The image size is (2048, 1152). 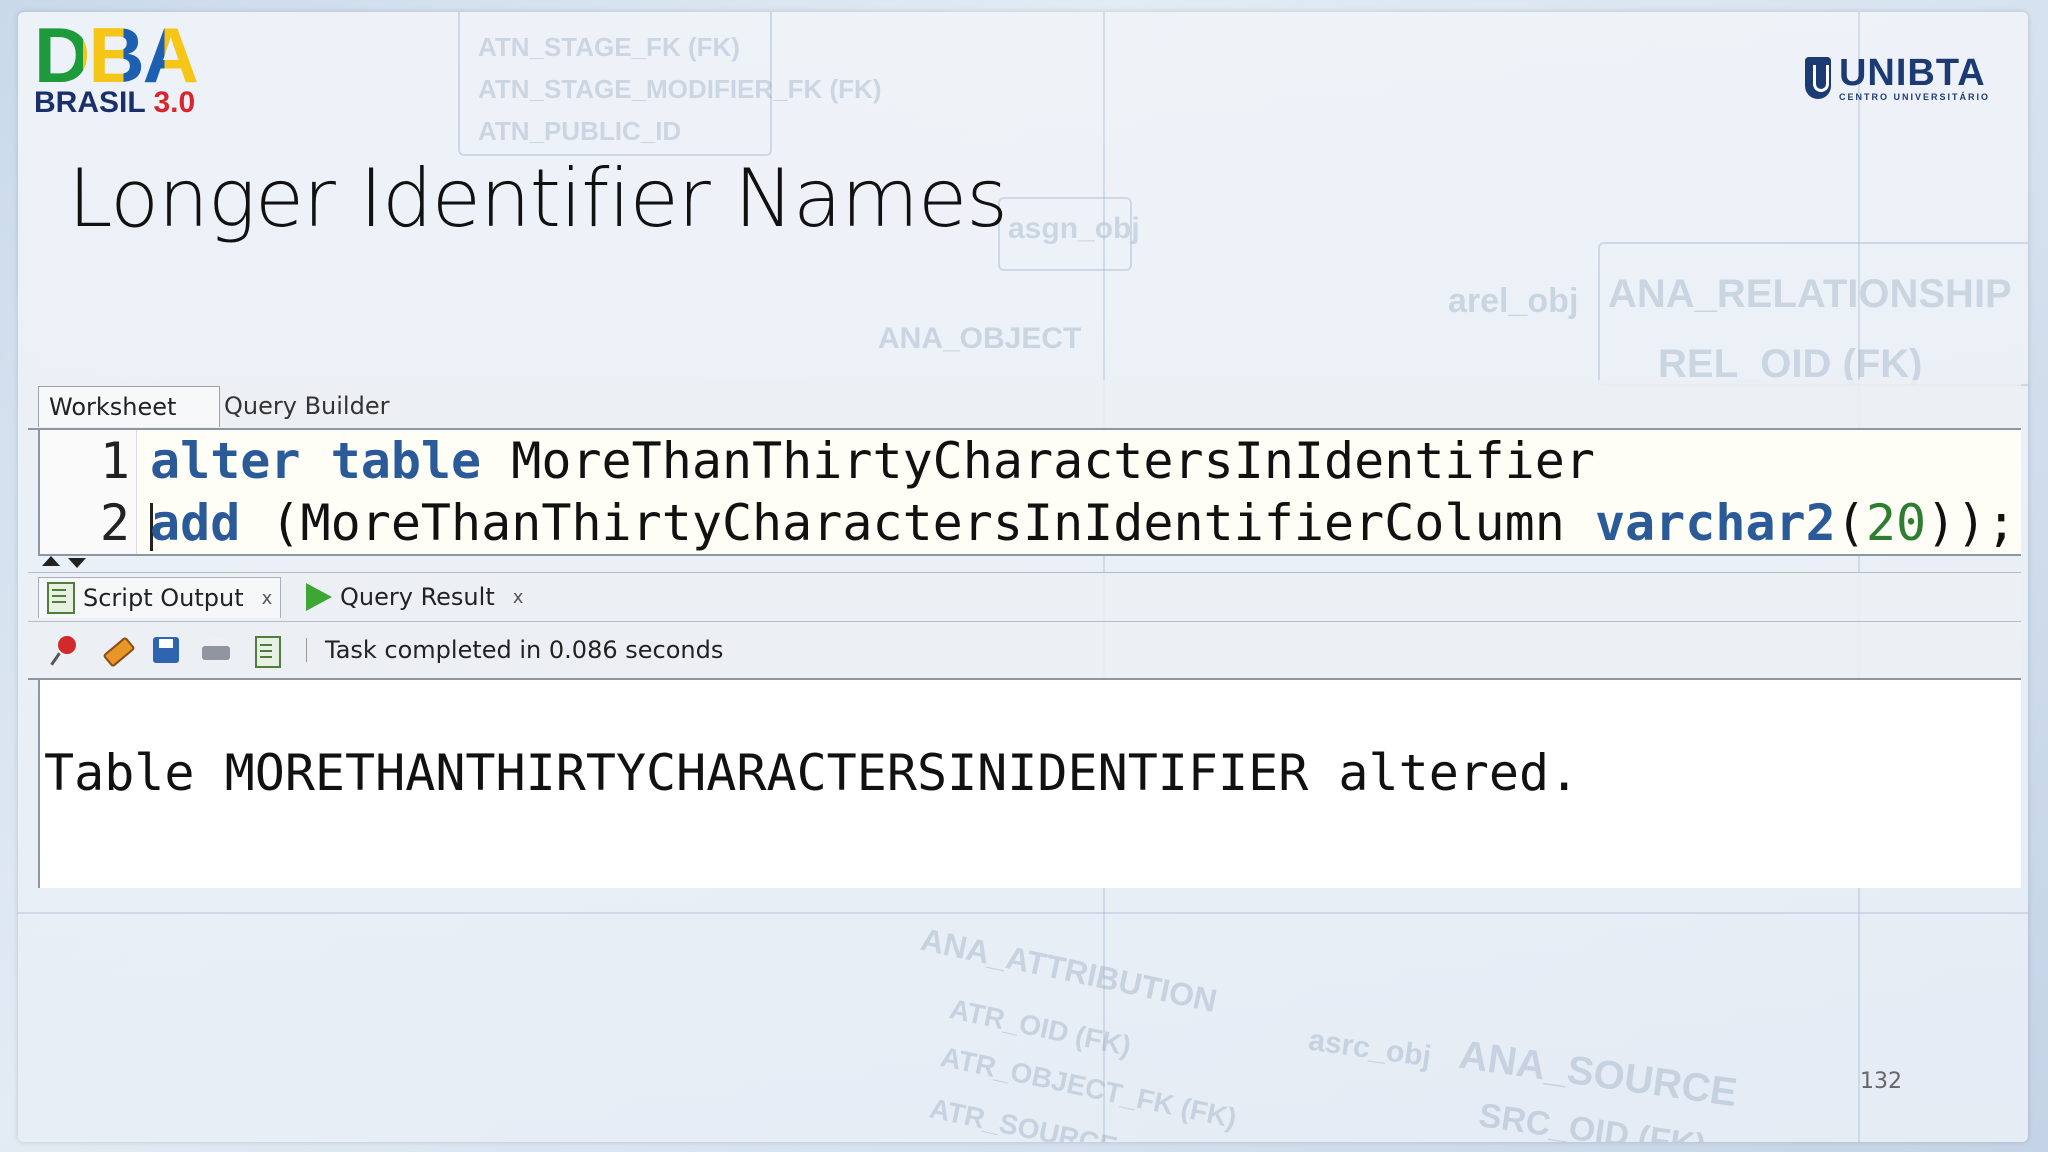 I want to click on keyword: alter, so click(x=225, y=461).